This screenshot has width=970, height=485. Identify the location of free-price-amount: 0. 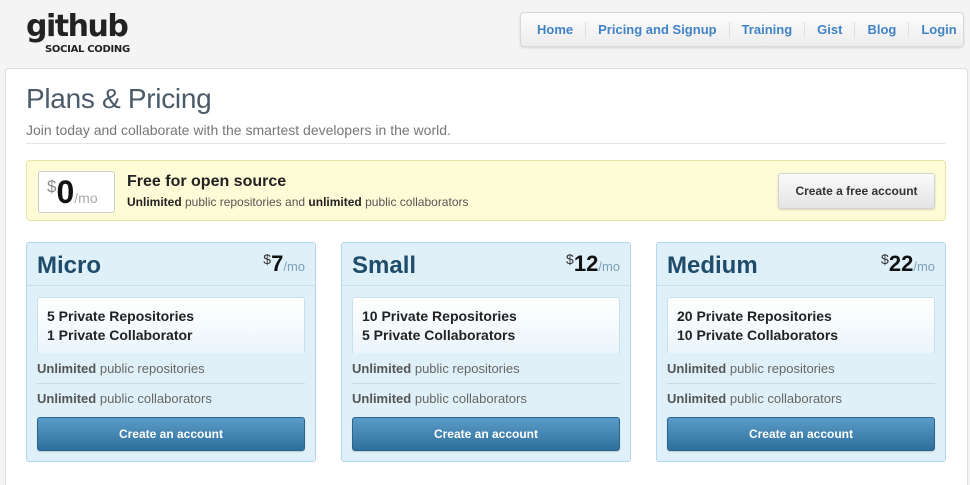
(65, 192).